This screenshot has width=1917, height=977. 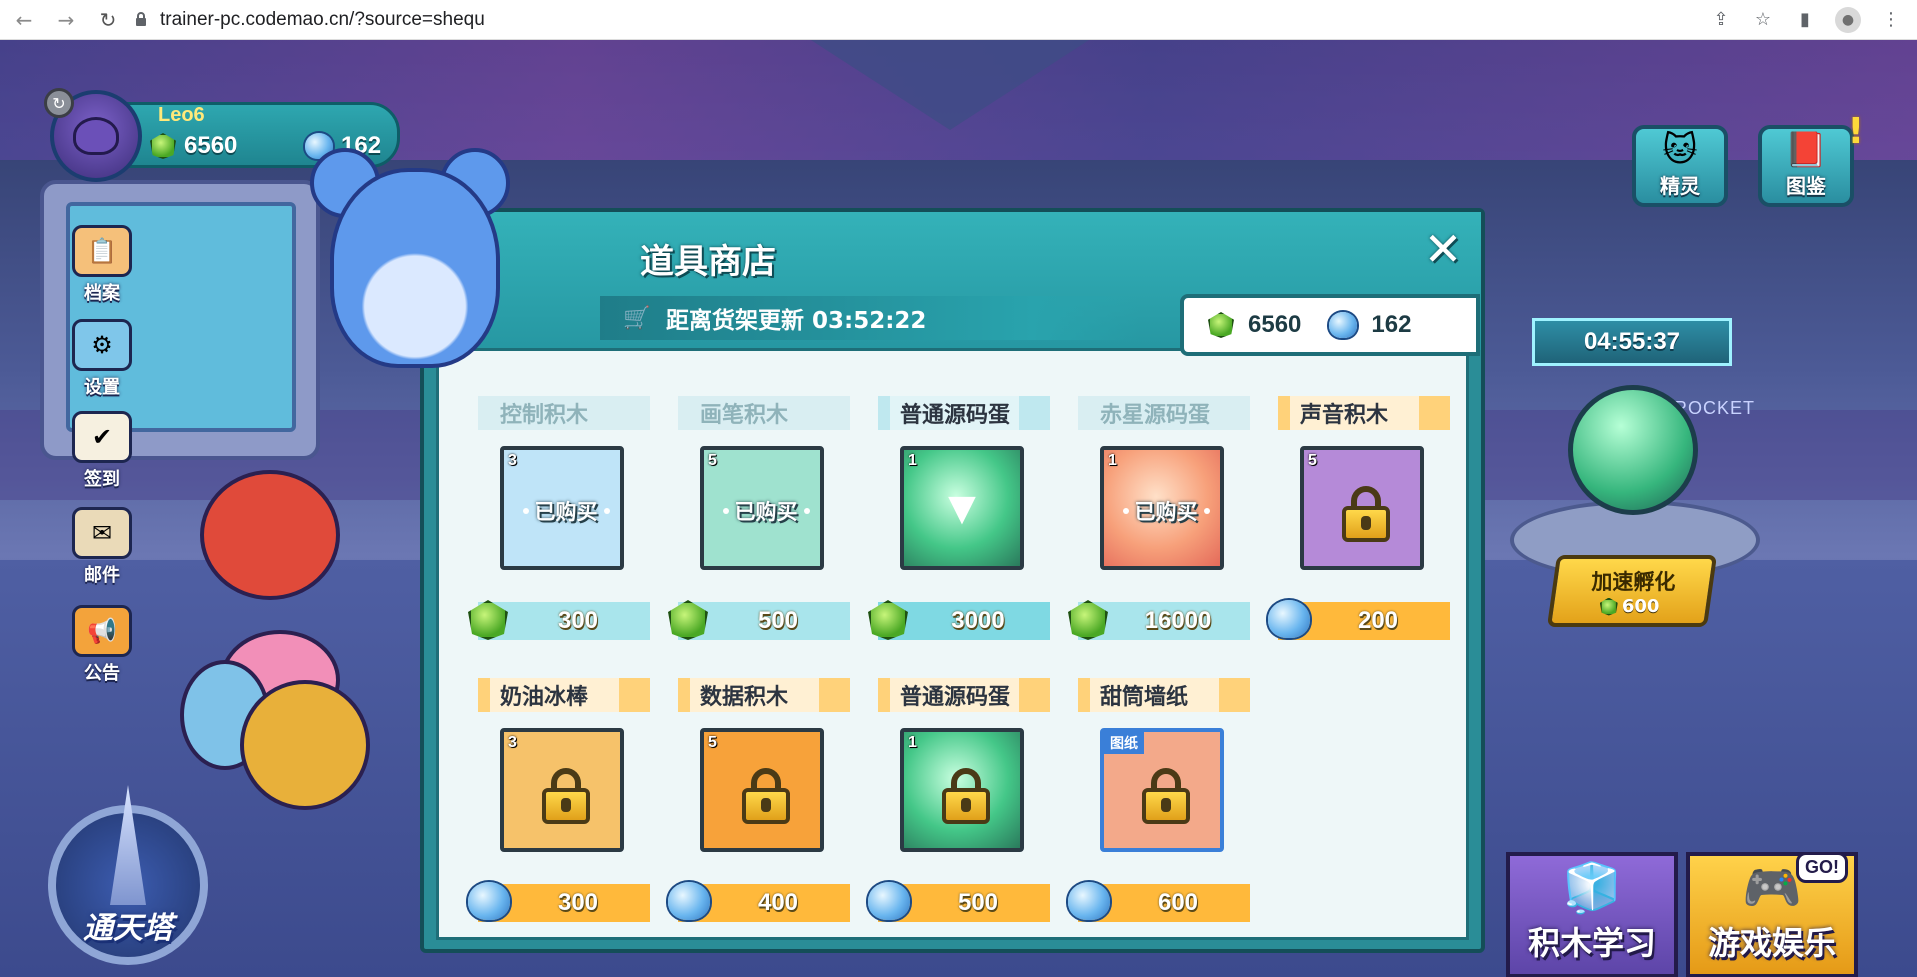 What do you see at coordinates (270, 535) in the screenshot?
I see `bird-character` at bounding box center [270, 535].